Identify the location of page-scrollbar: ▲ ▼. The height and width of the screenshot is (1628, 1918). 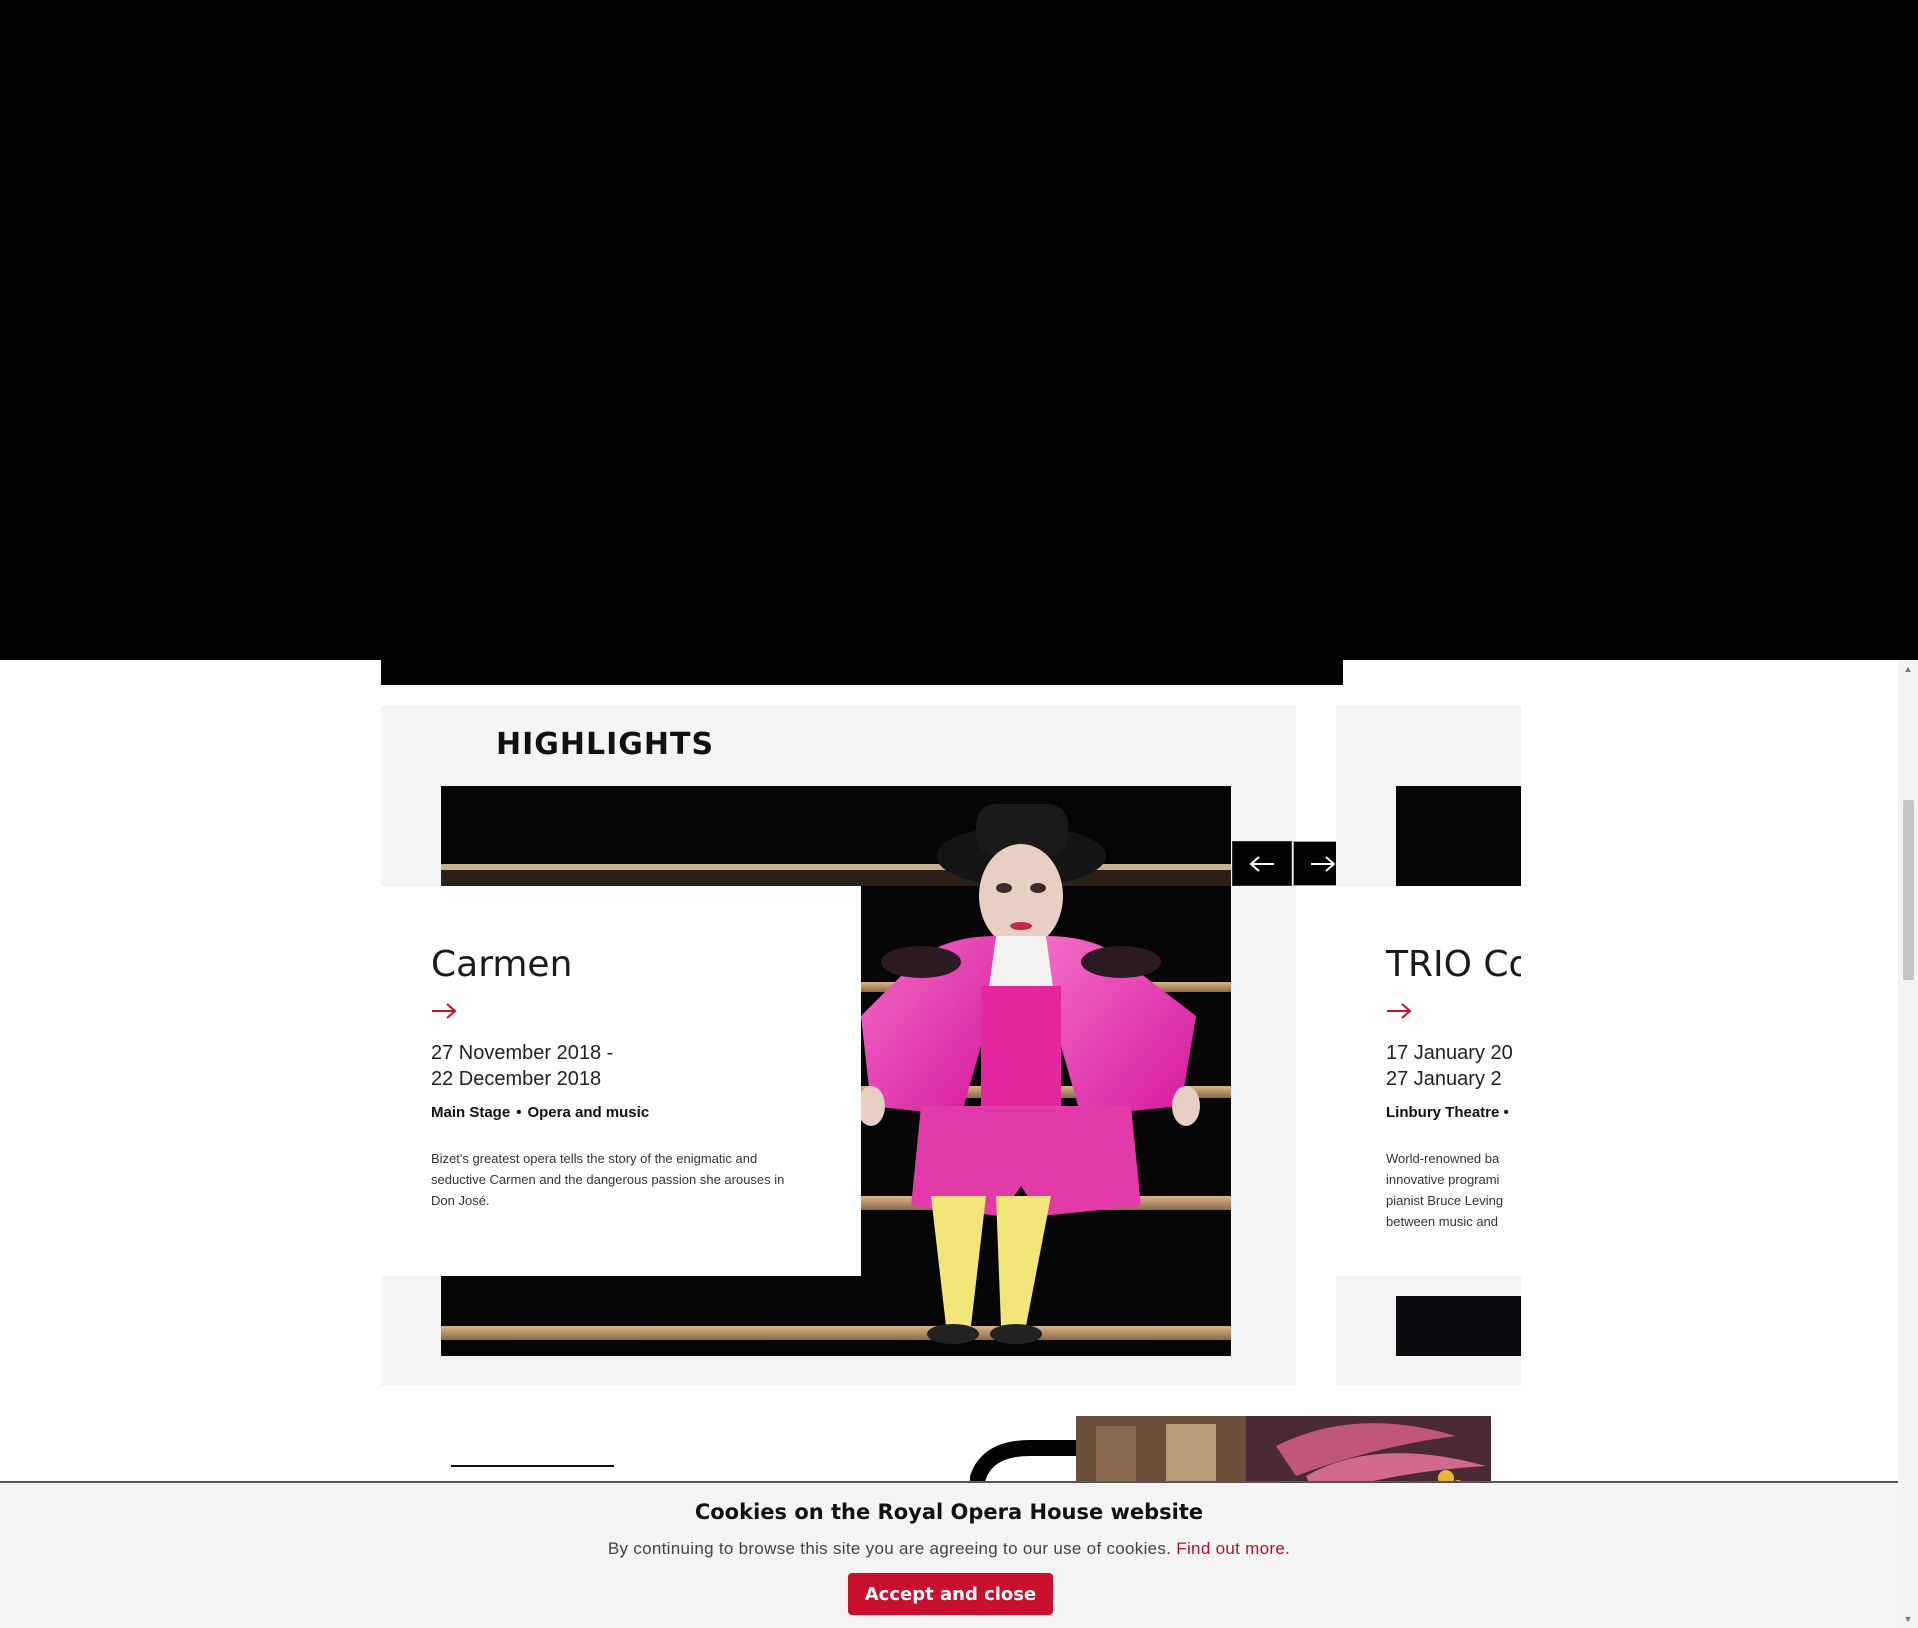
(1908, 1144).